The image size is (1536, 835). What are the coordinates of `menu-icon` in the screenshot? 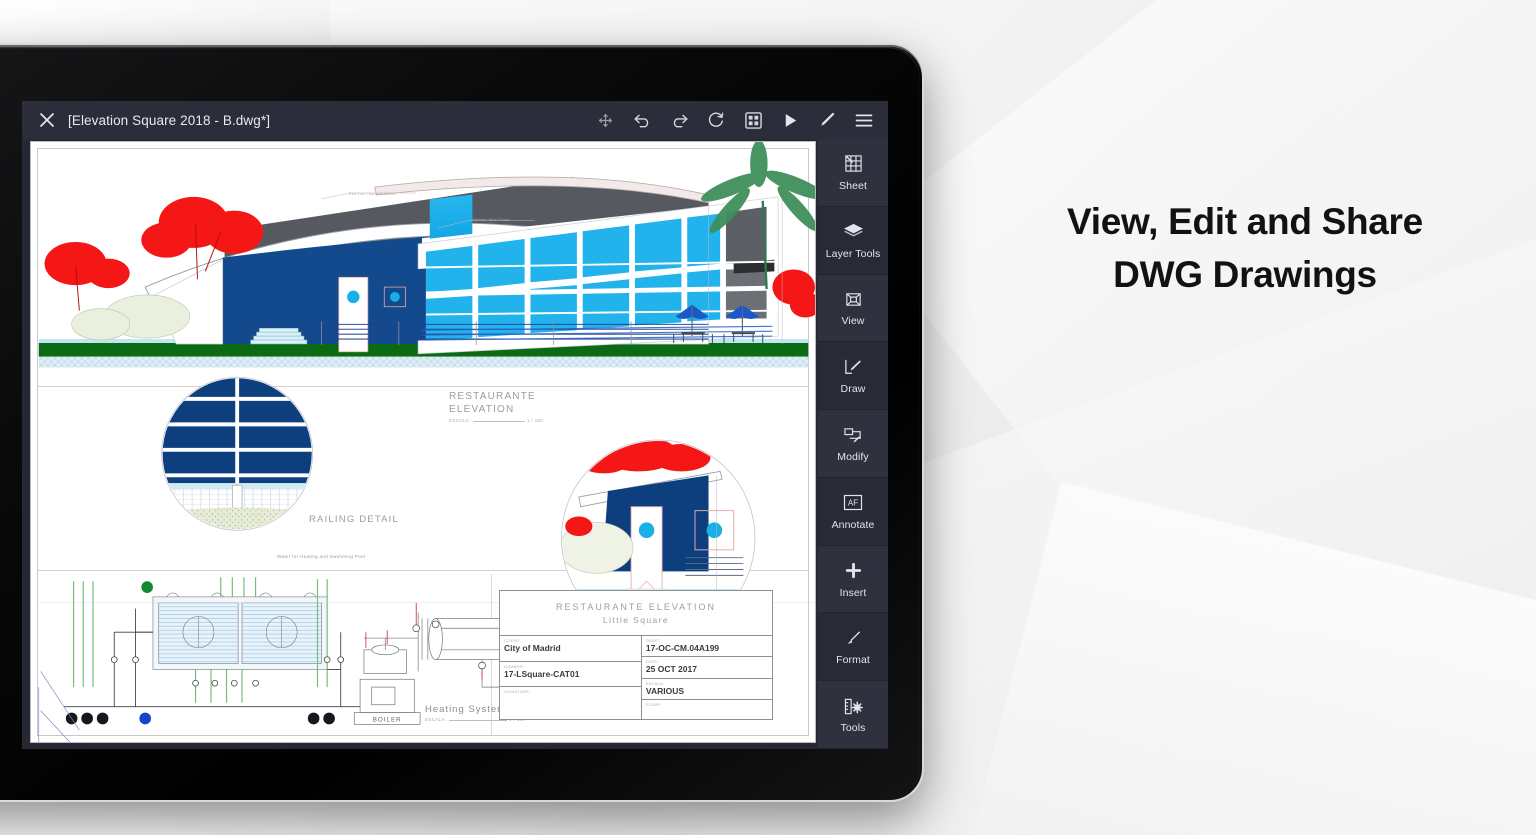 It's located at (864, 120).